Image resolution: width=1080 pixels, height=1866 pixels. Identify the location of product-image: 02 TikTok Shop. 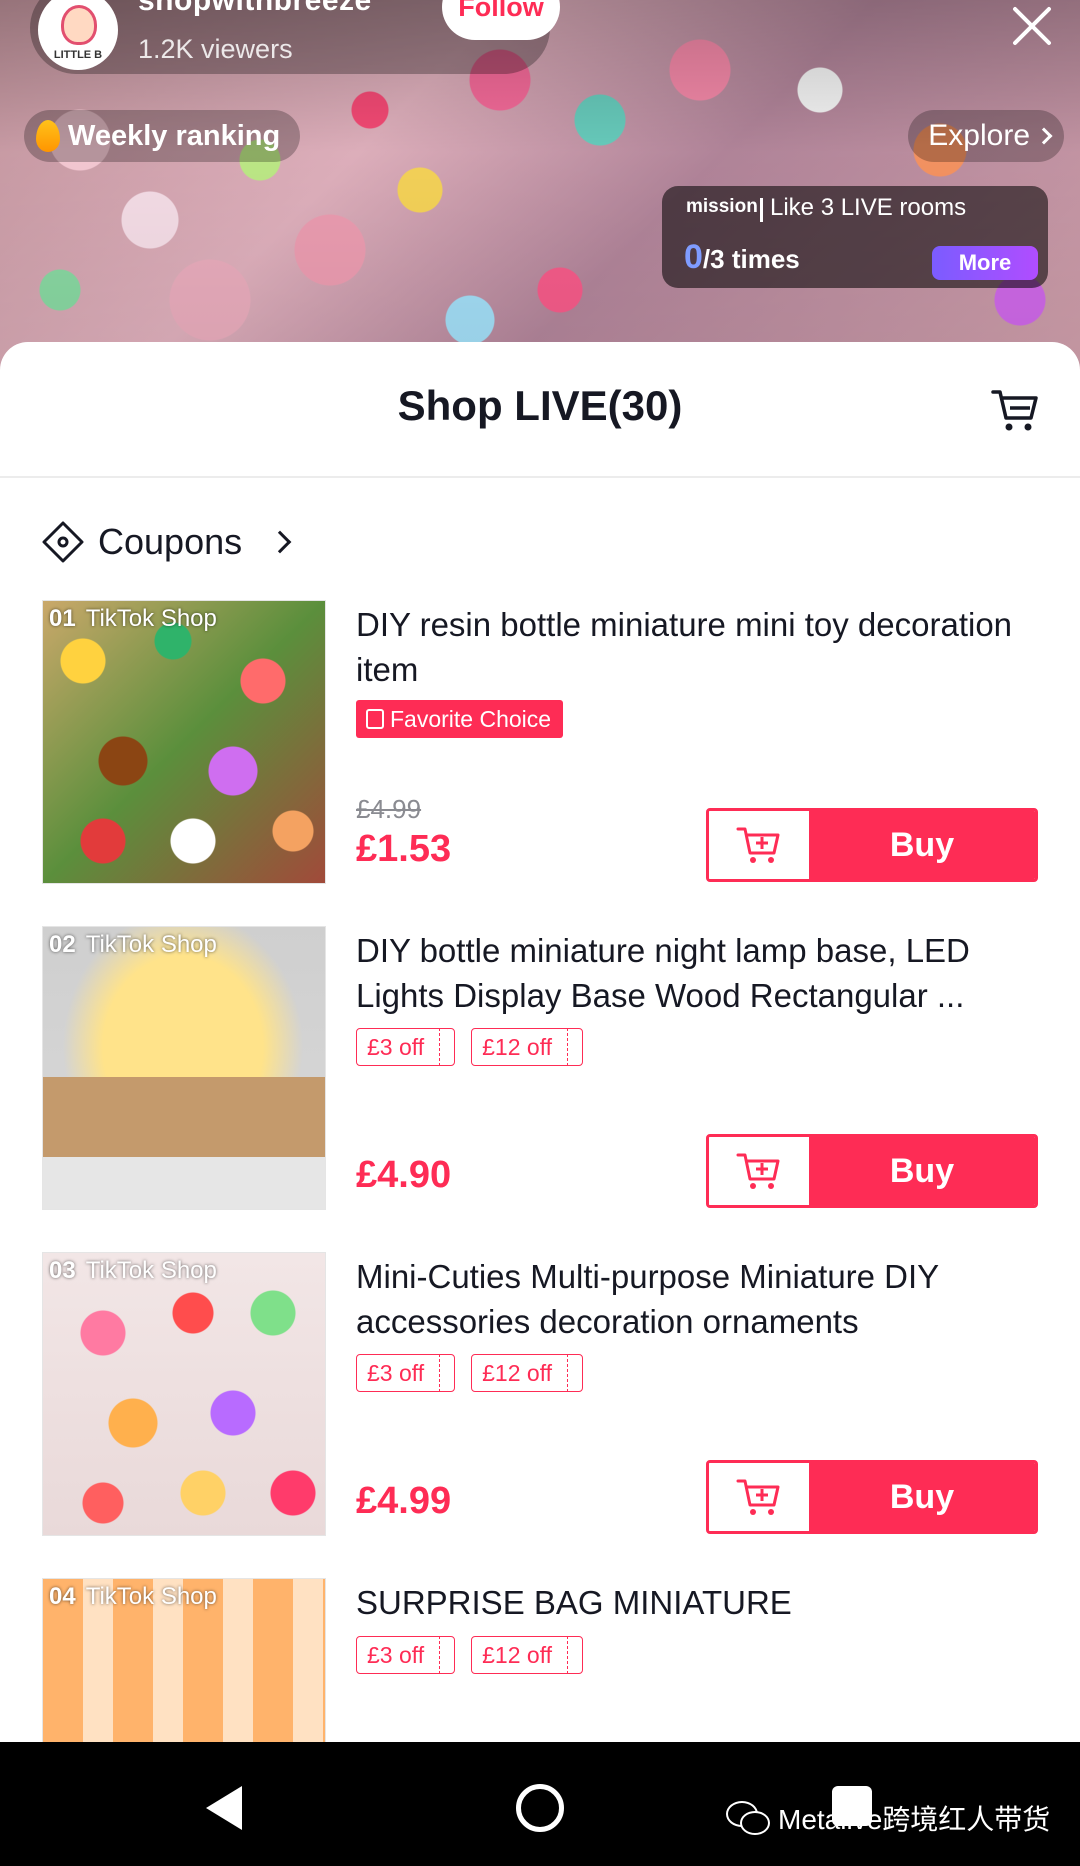
(184, 1068).